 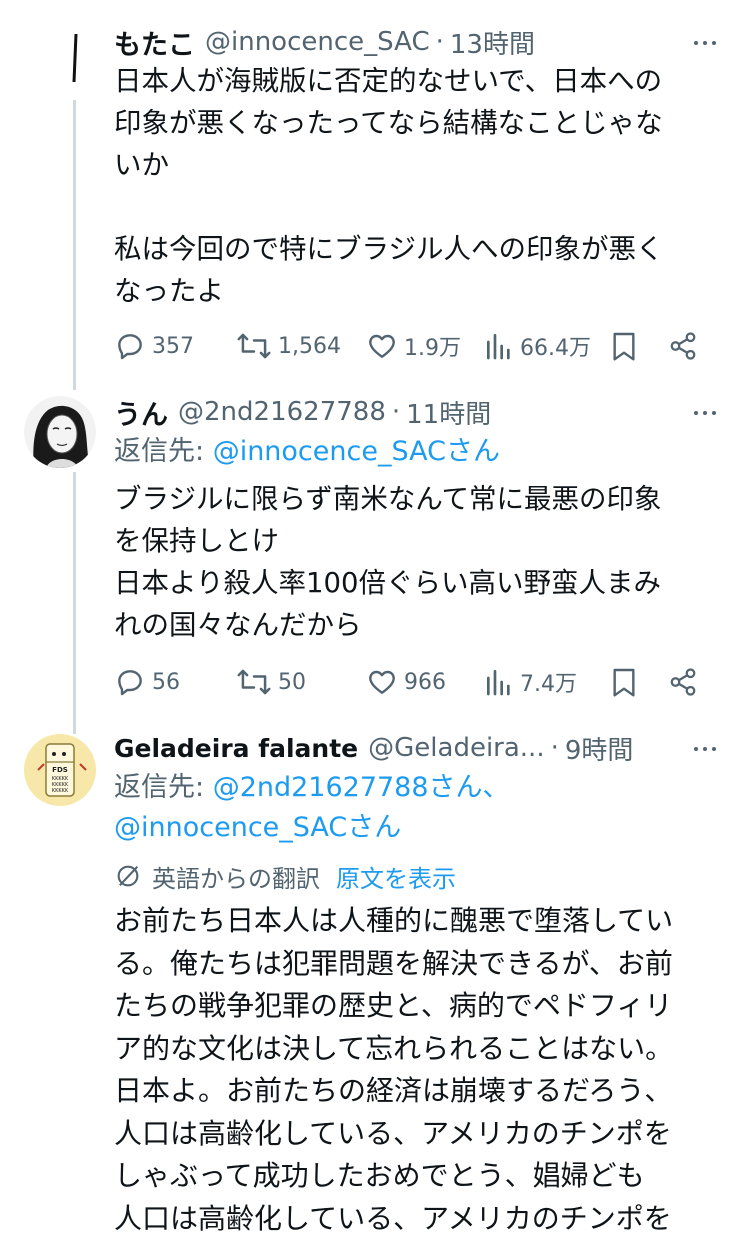 I want to click on reply-button: 357, so click(x=154, y=346).